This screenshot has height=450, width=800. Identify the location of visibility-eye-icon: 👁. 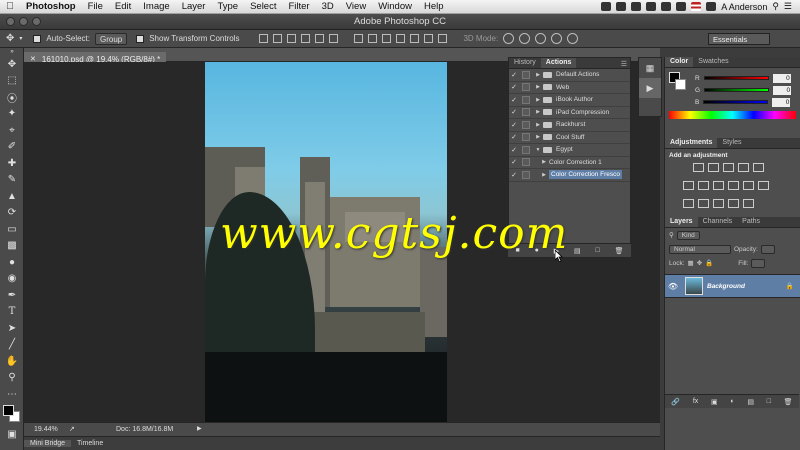
(673, 286).